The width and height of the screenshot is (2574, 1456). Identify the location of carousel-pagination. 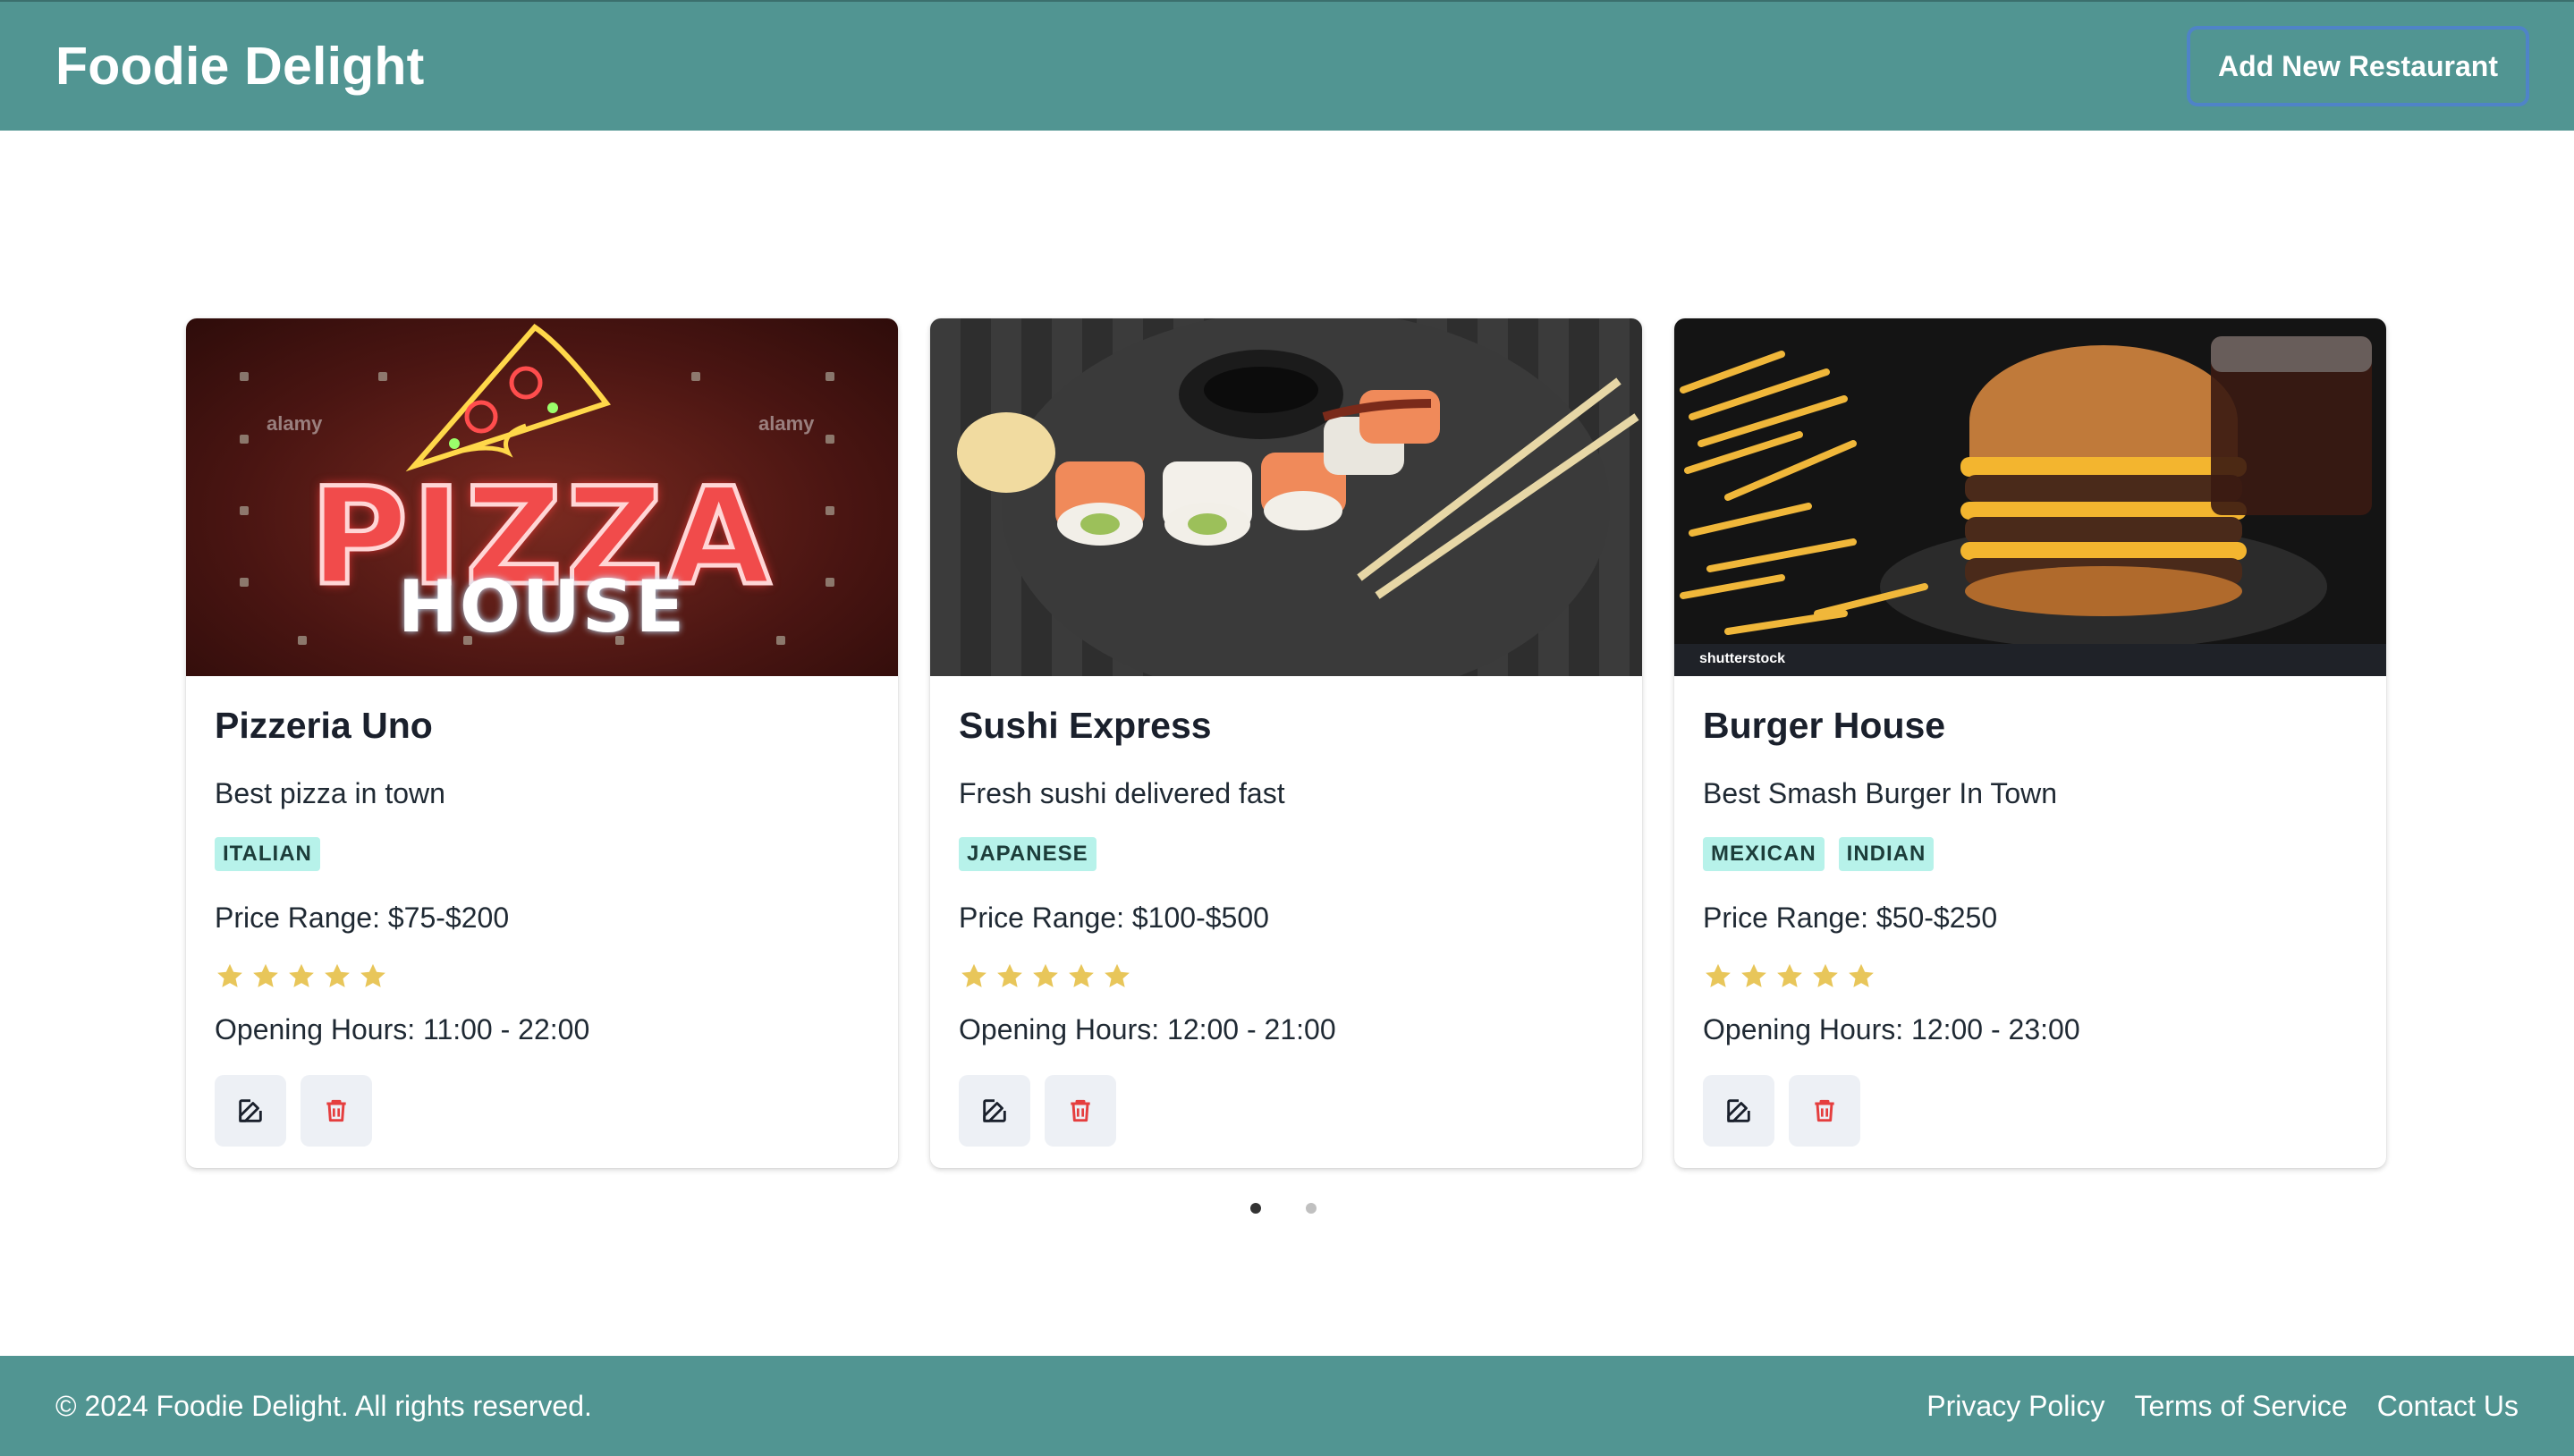
(1283, 1208).